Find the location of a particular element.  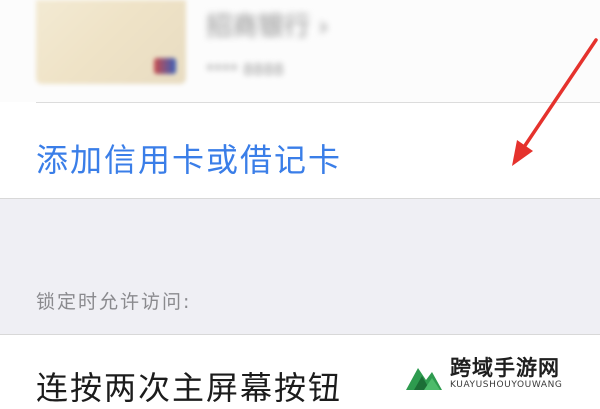

card-number: **** 8888 is located at coordinates (245, 69).